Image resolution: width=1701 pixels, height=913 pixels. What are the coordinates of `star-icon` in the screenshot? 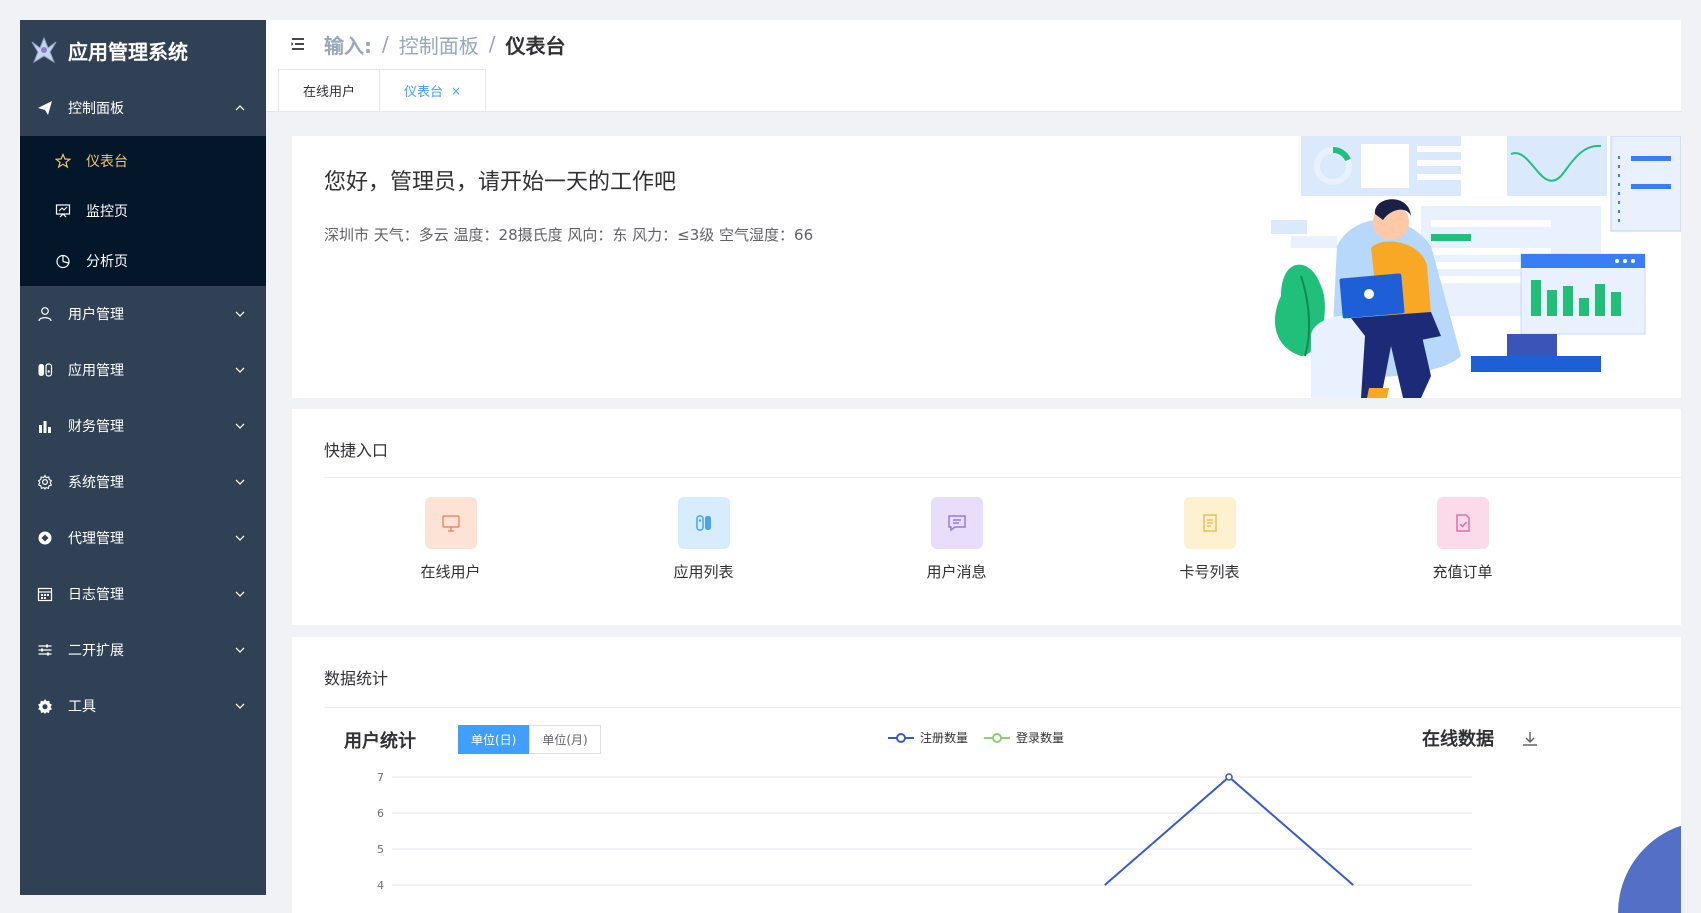 It's located at (63, 161).